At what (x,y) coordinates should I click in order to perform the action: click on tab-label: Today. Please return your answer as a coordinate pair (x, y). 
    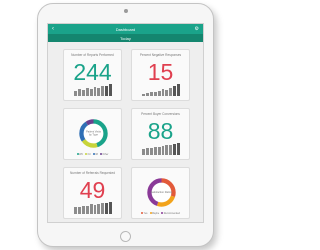
    Looking at the image, I should click on (125, 38).